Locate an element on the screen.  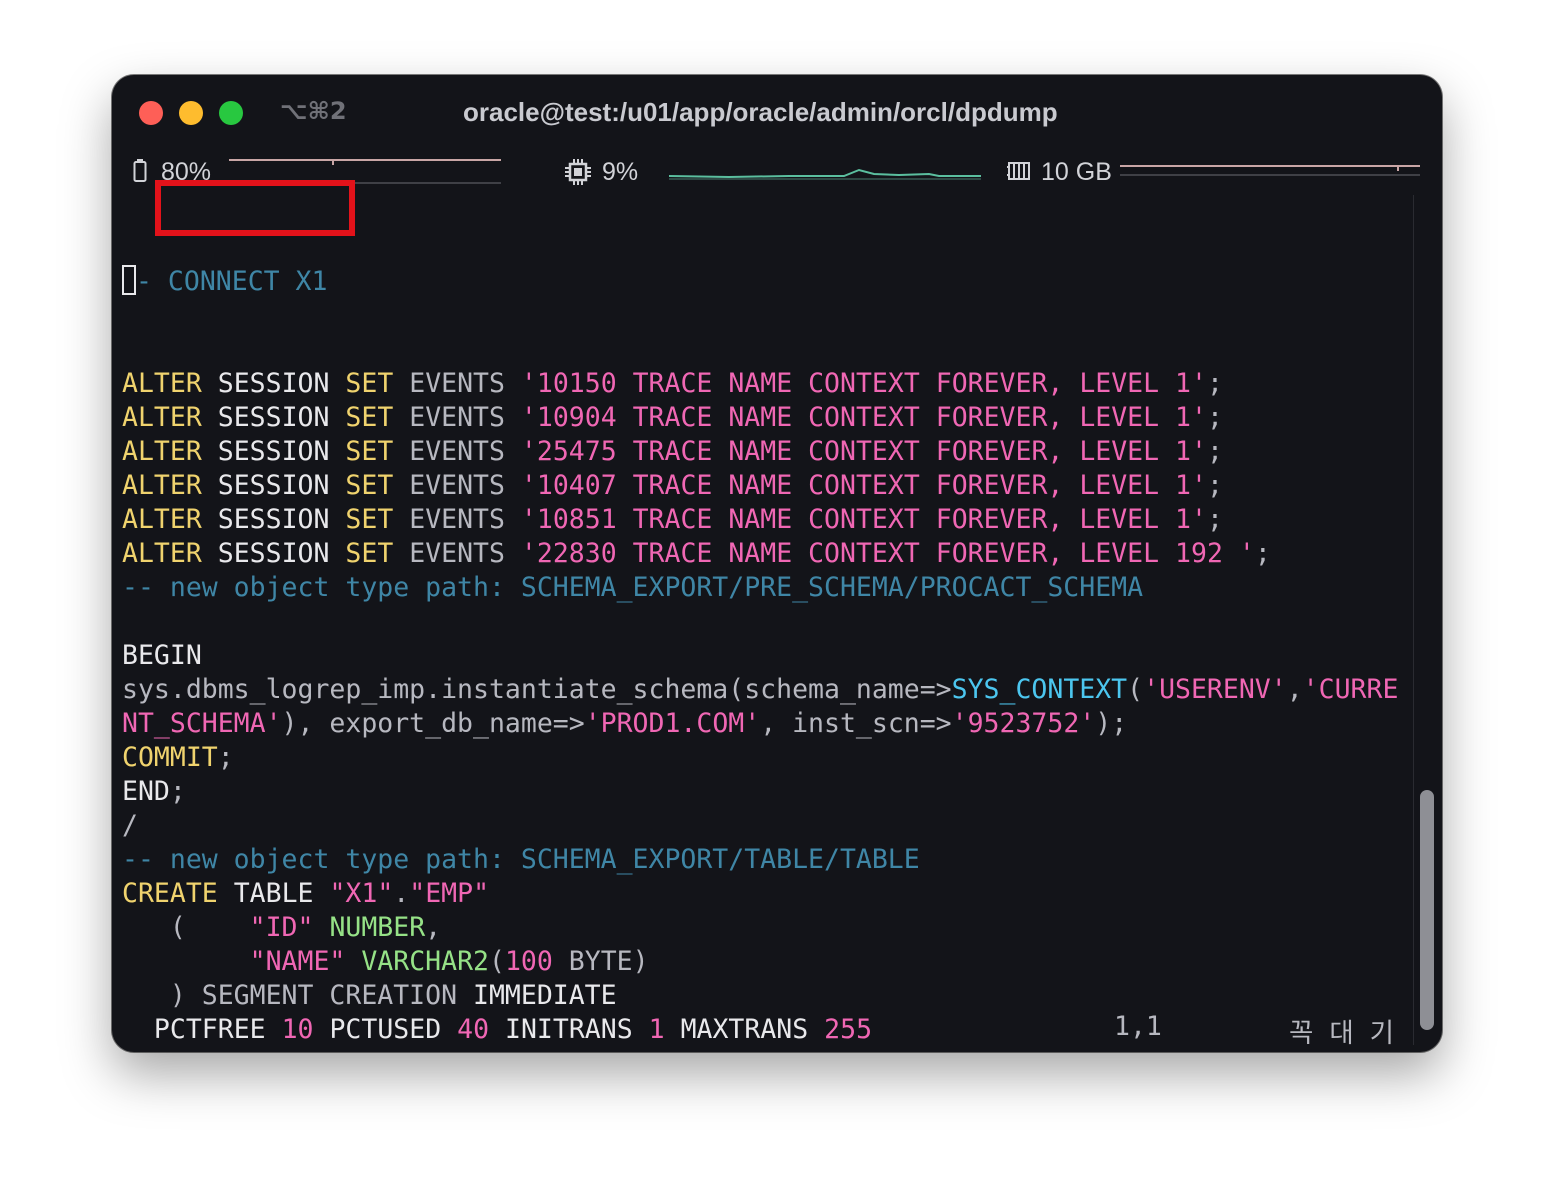
code-token: 255 is located at coordinates (848, 1029).